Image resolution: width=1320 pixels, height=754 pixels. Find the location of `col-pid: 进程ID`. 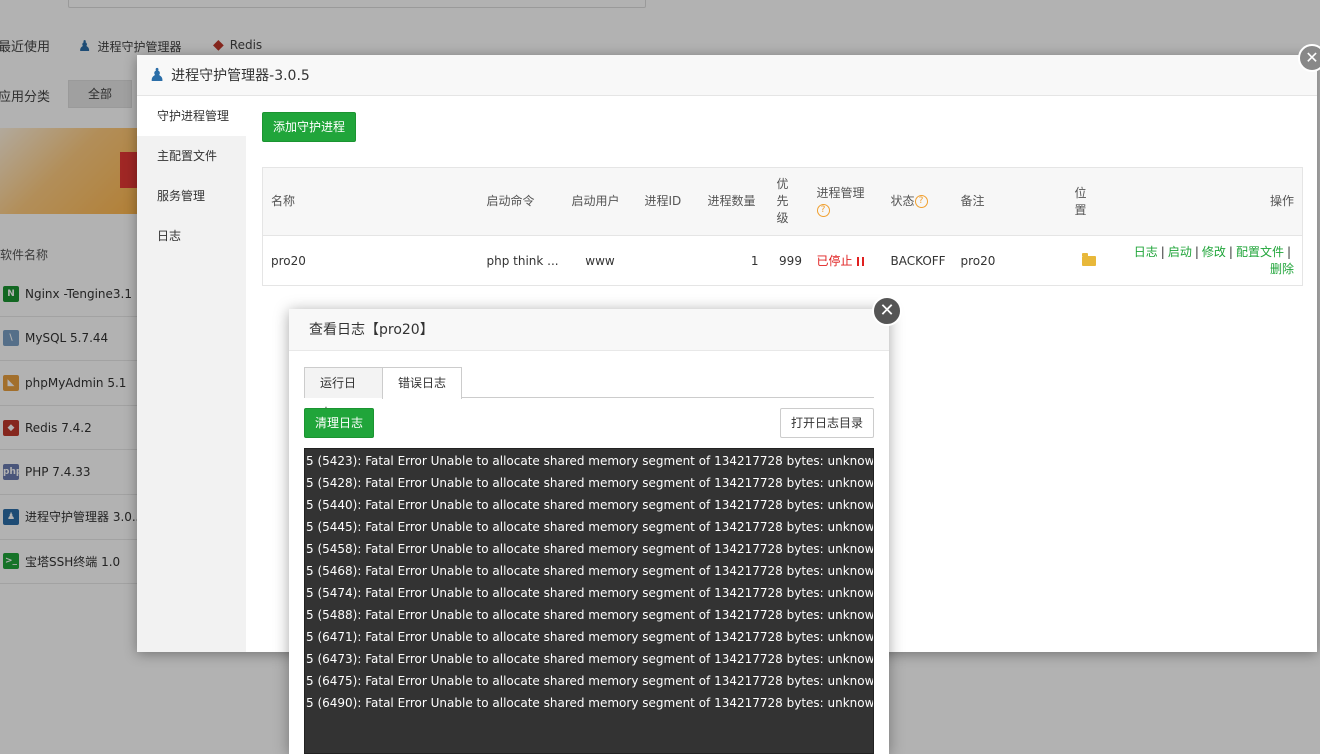

col-pid: 进程ID is located at coordinates (668, 201).